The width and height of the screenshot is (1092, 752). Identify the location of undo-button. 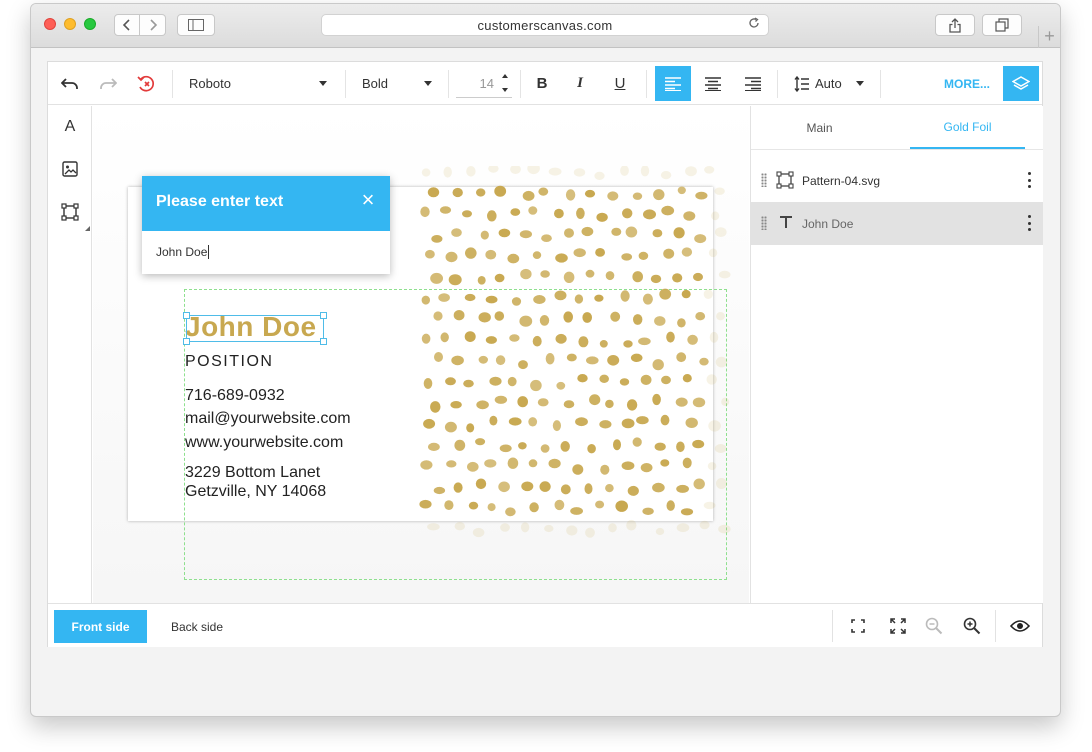
(70, 83).